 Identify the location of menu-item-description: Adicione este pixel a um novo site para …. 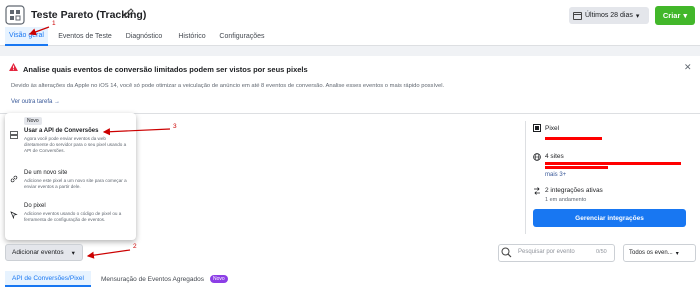
(75, 183).